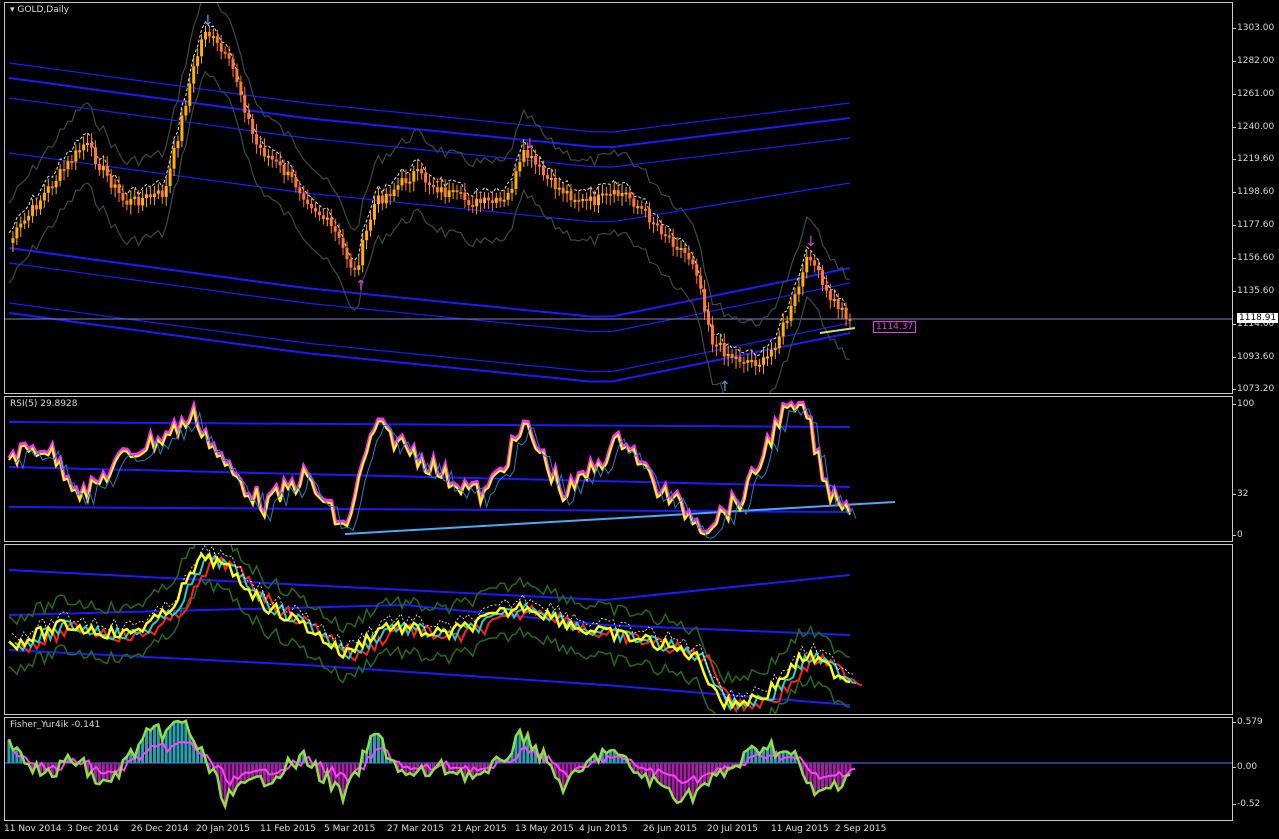 This screenshot has height=839, width=1279. I want to click on price-tick: 1156.60, so click(1253, 258).